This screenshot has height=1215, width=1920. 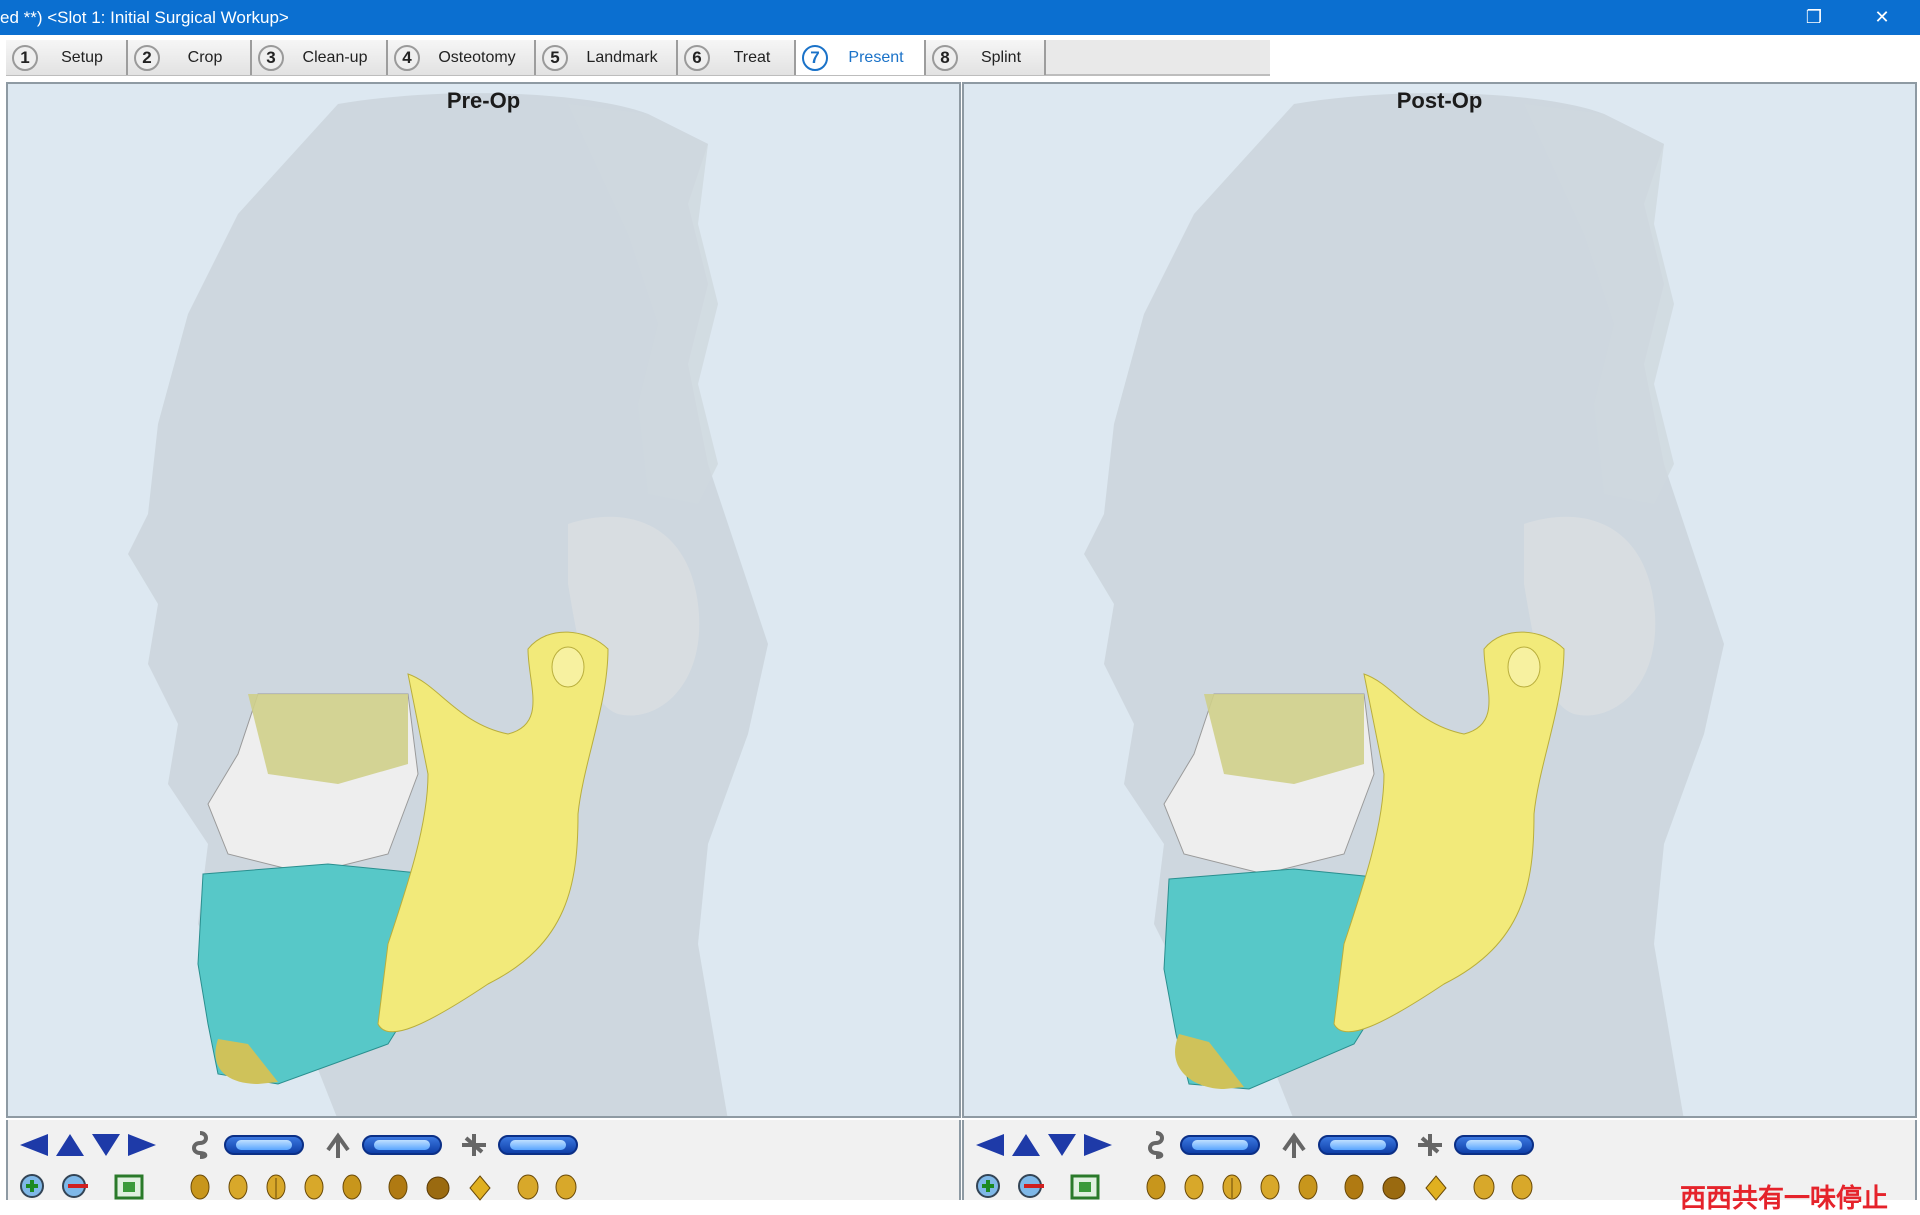 What do you see at coordinates (1001, 57) in the screenshot?
I see `tab-label: Splint` at bounding box center [1001, 57].